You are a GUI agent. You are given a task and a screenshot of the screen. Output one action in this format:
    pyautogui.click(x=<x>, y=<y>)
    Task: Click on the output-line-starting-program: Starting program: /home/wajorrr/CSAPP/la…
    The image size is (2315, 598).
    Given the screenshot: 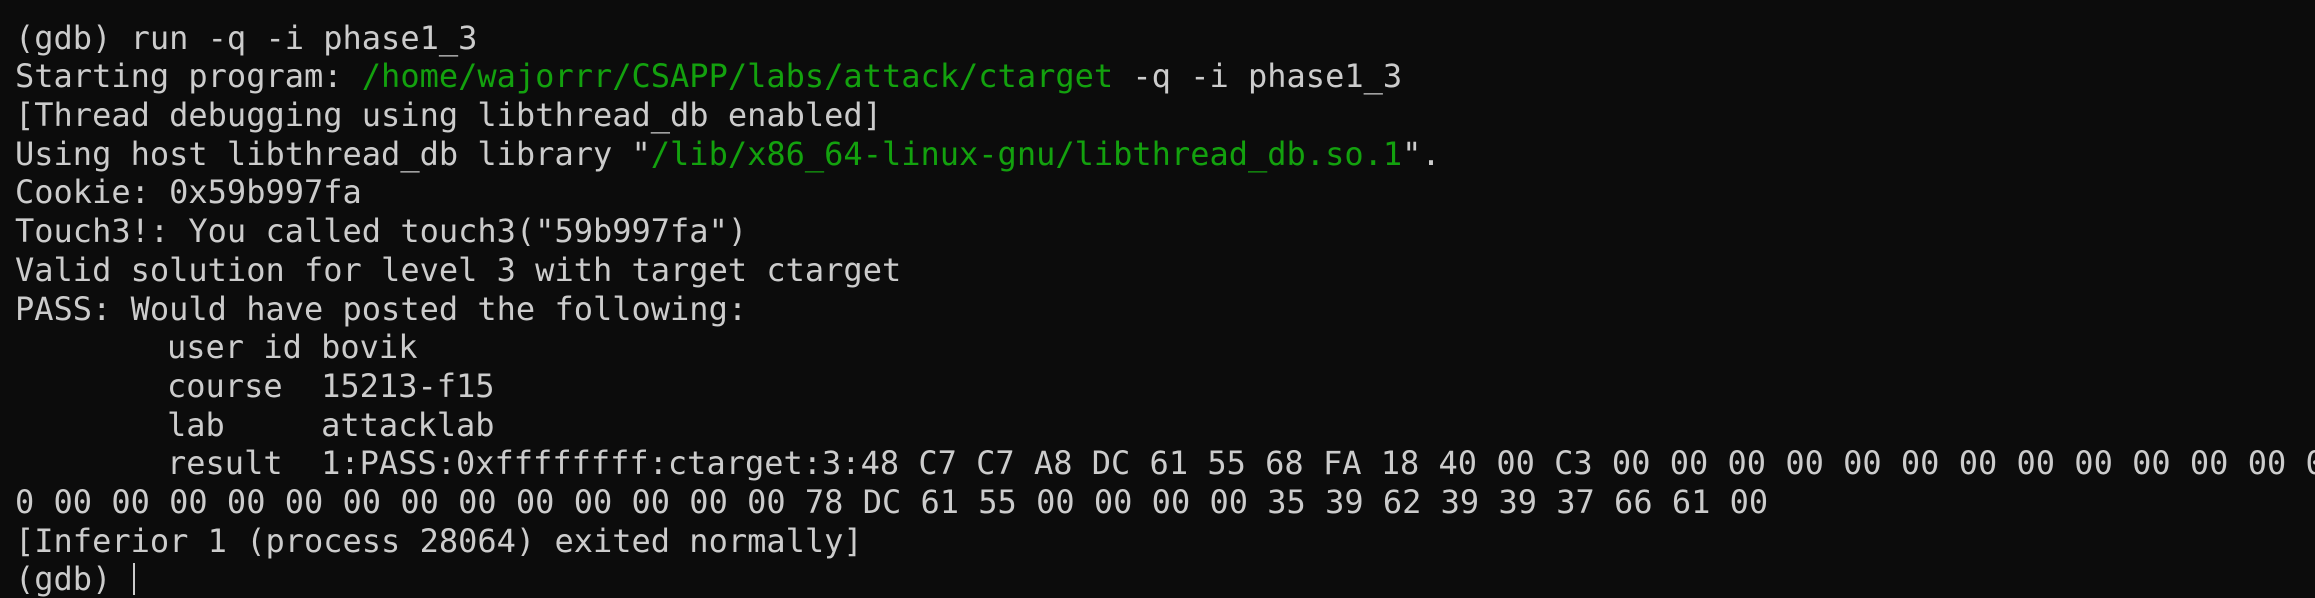 What is the action you would take?
    pyautogui.click(x=1165, y=76)
    